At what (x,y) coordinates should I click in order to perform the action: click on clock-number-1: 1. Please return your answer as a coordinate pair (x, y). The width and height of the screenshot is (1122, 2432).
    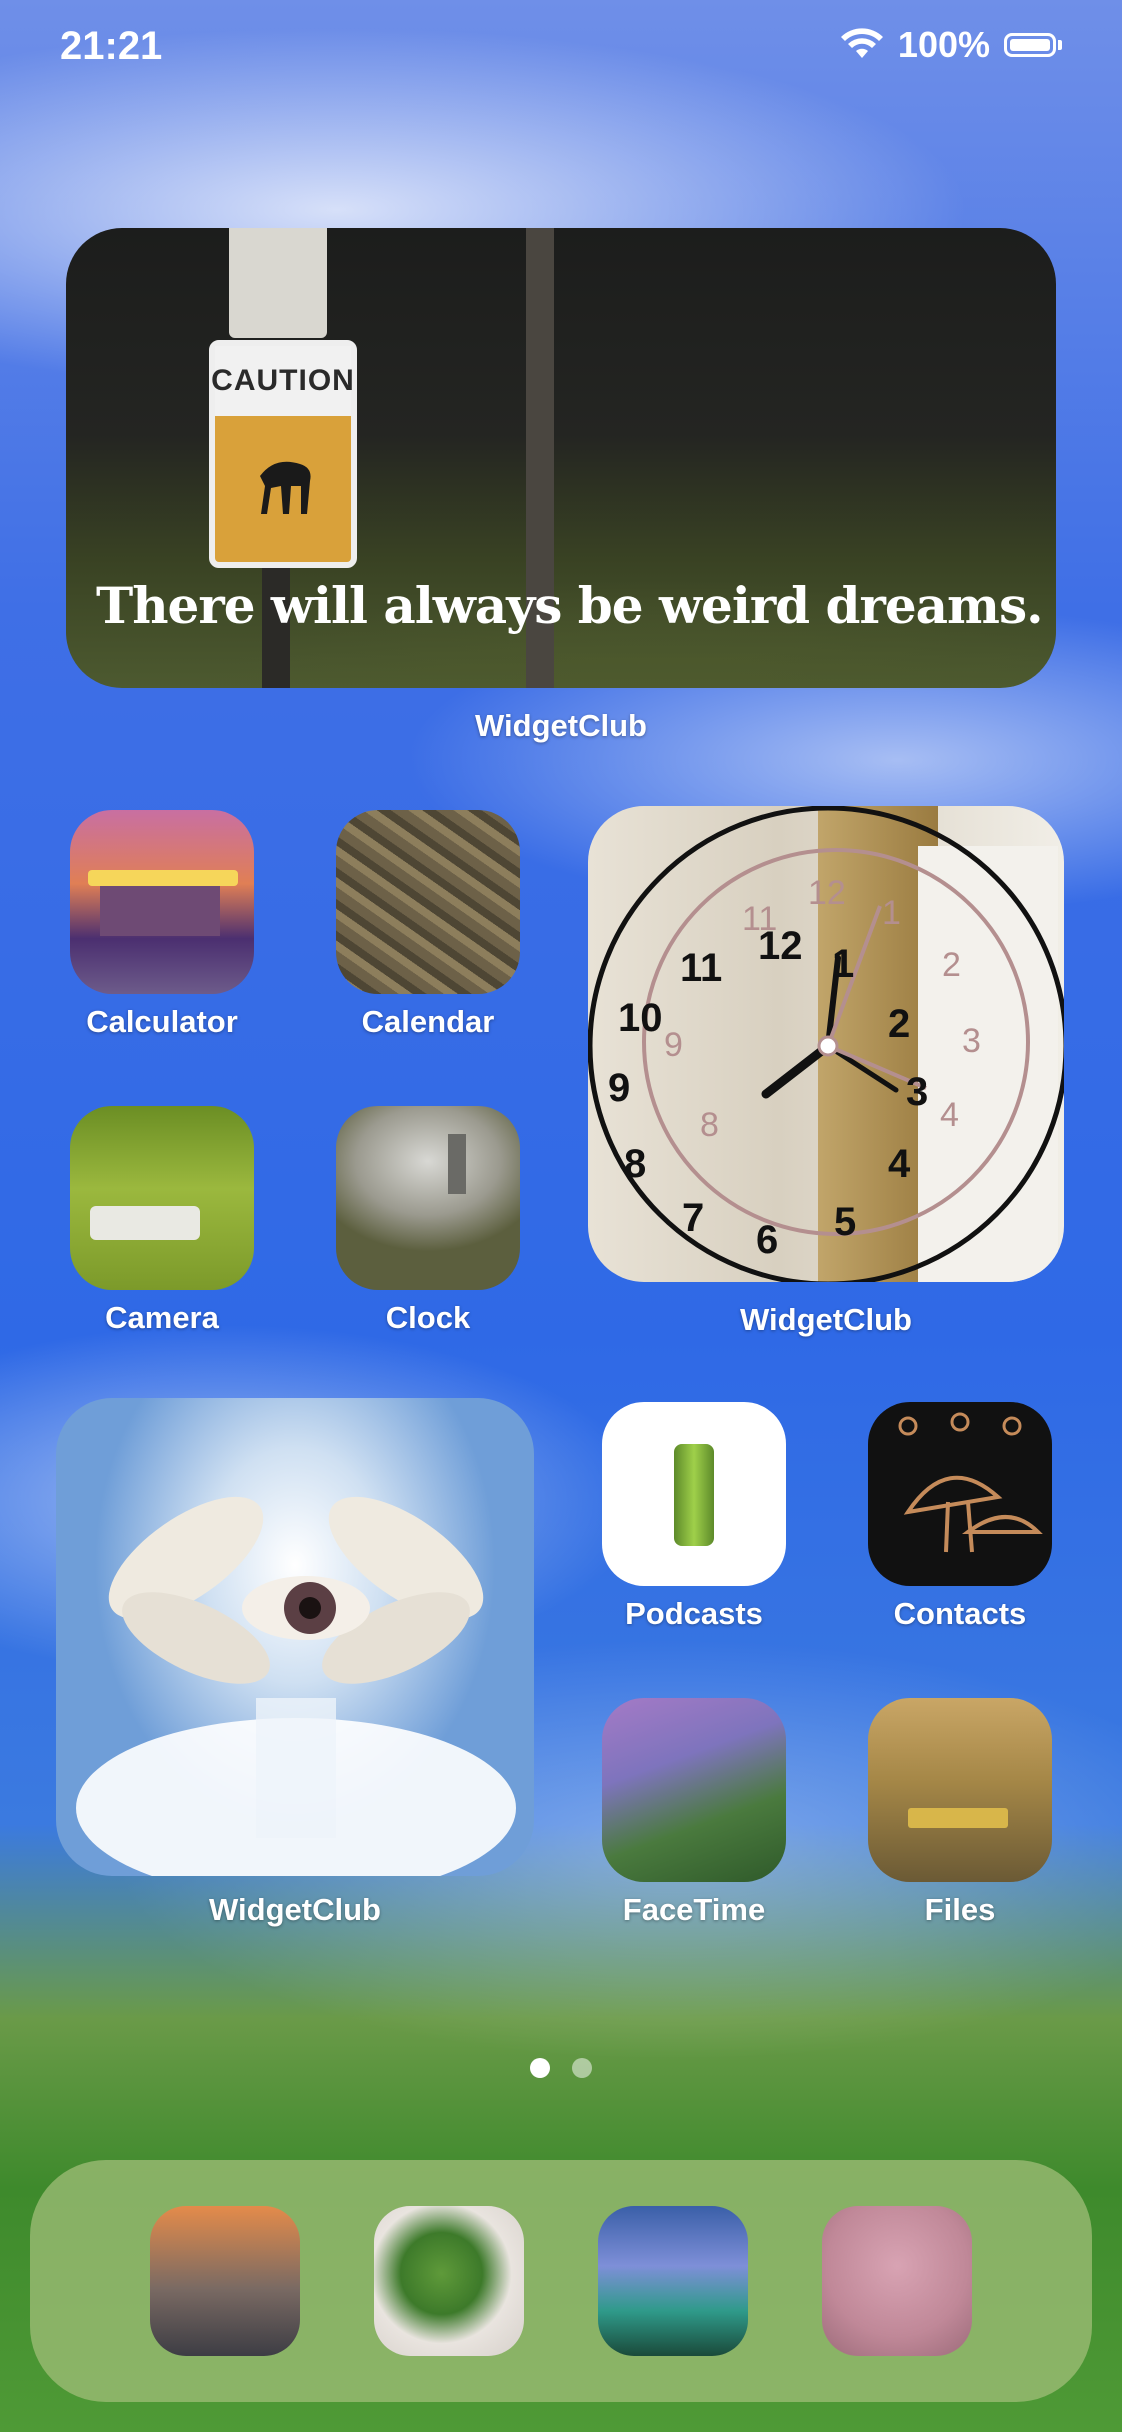
    Looking at the image, I should click on (843, 964).